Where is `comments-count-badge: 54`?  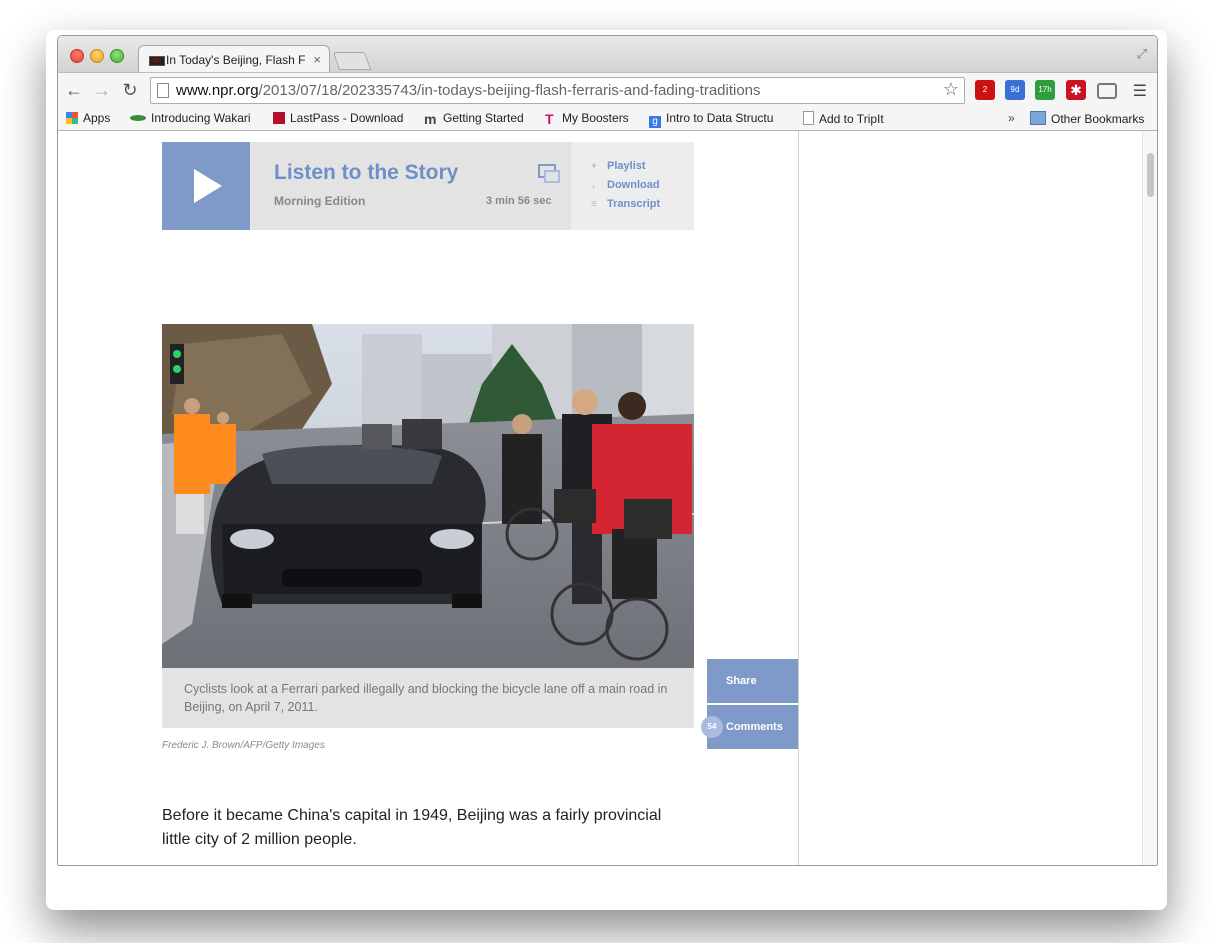 comments-count-badge: 54 is located at coordinates (712, 727).